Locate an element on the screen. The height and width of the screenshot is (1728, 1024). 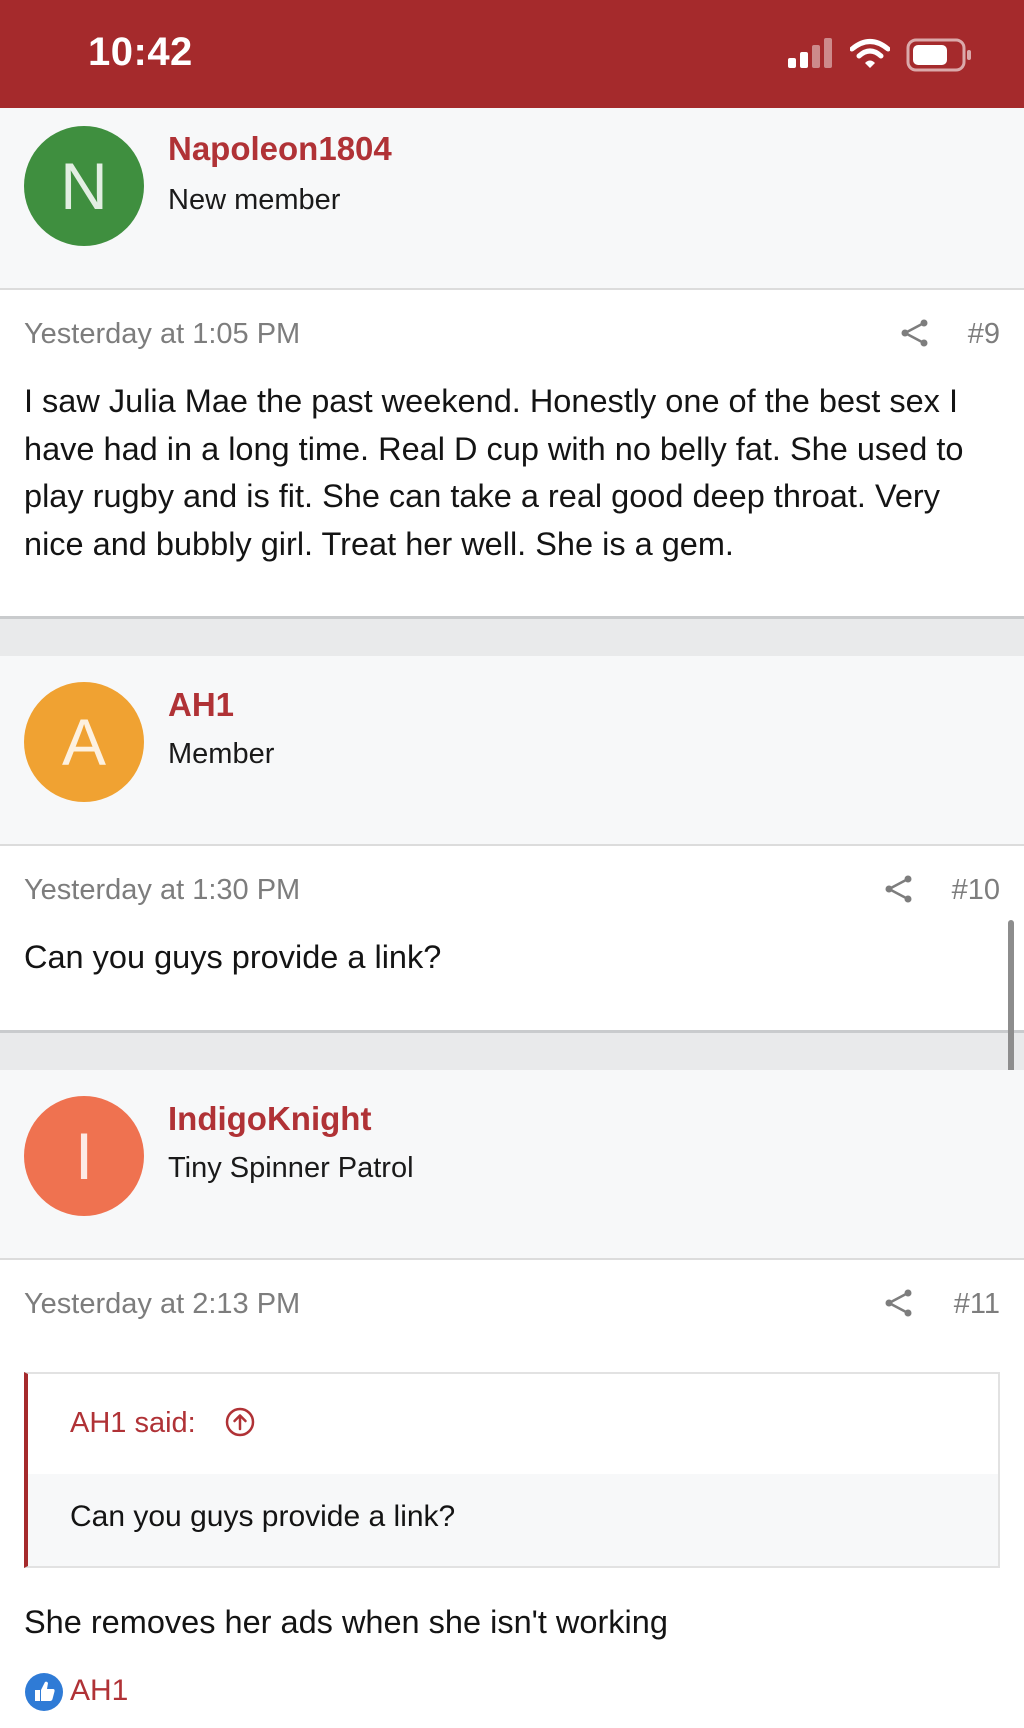
avatar: A is located at coordinates (84, 742).